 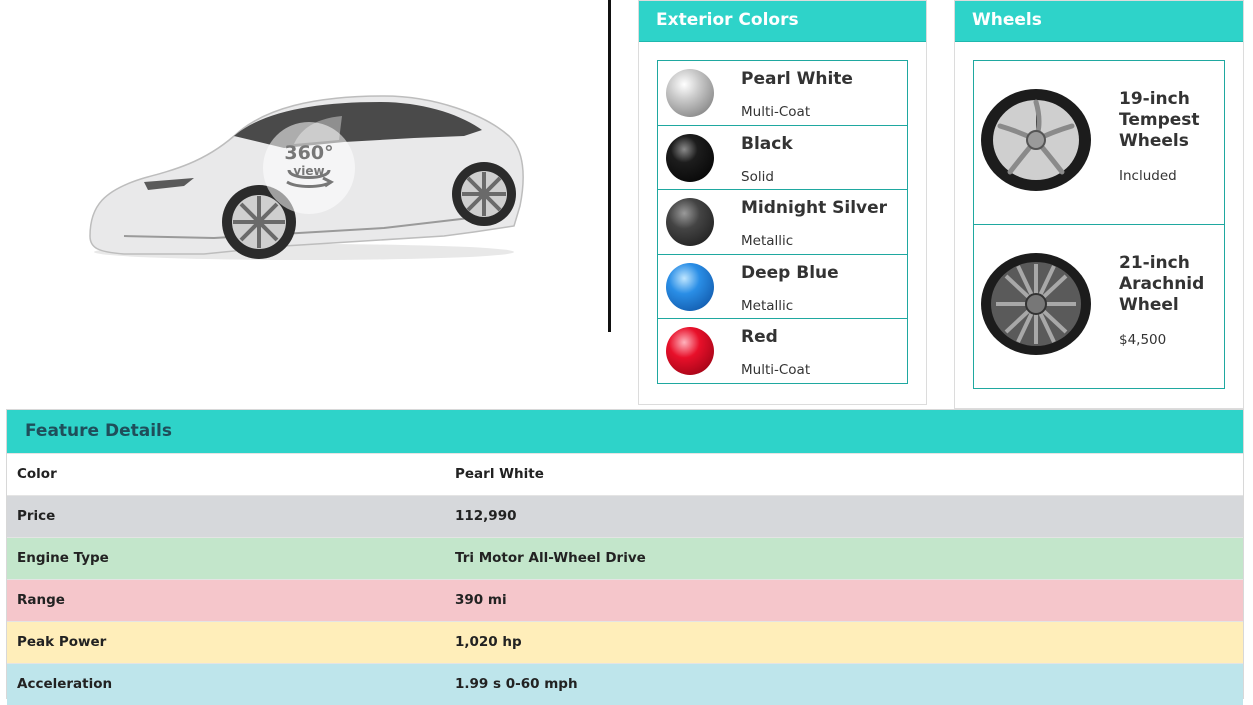 What do you see at coordinates (782, 93) in the screenshot?
I see `color-option-pearl-white: Pearl White Multi-Coat` at bounding box center [782, 93].